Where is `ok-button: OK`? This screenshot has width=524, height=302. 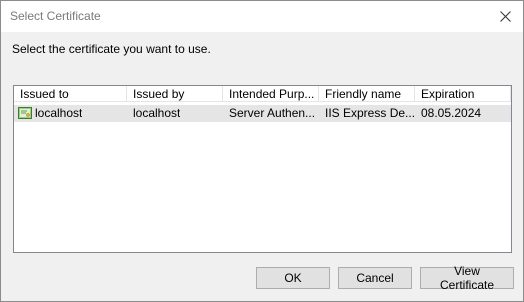
ok-button: OK is located at coordinates (293, 278).